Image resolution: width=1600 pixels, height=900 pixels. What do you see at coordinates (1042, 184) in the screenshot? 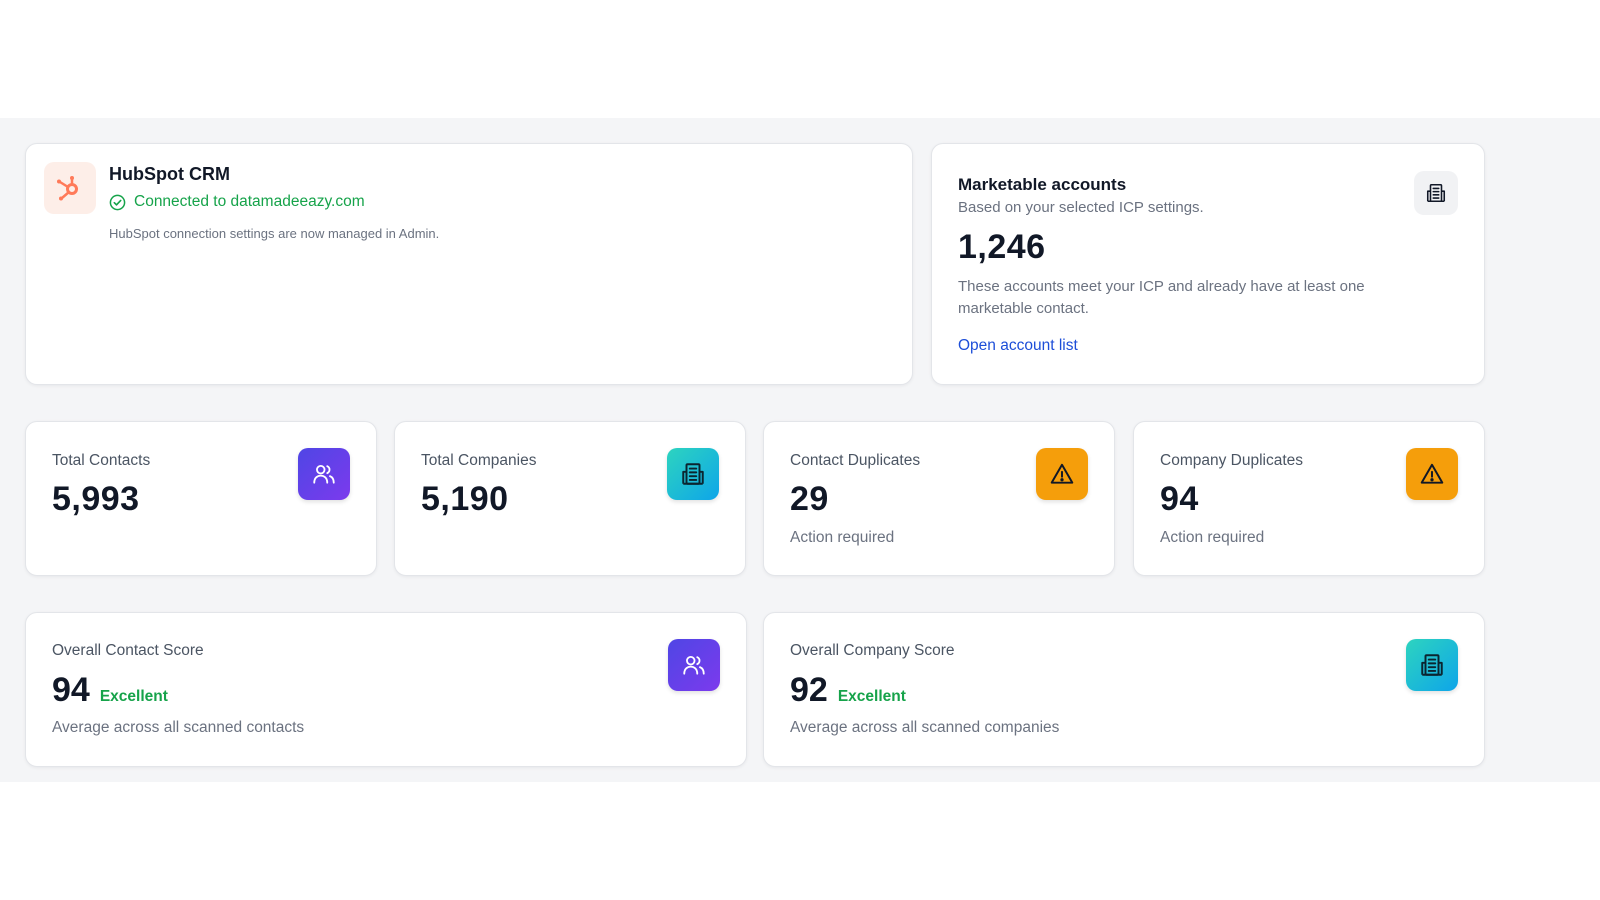
I see `marketable-title: Marketable accounts` at bounding box center [1042, 184].